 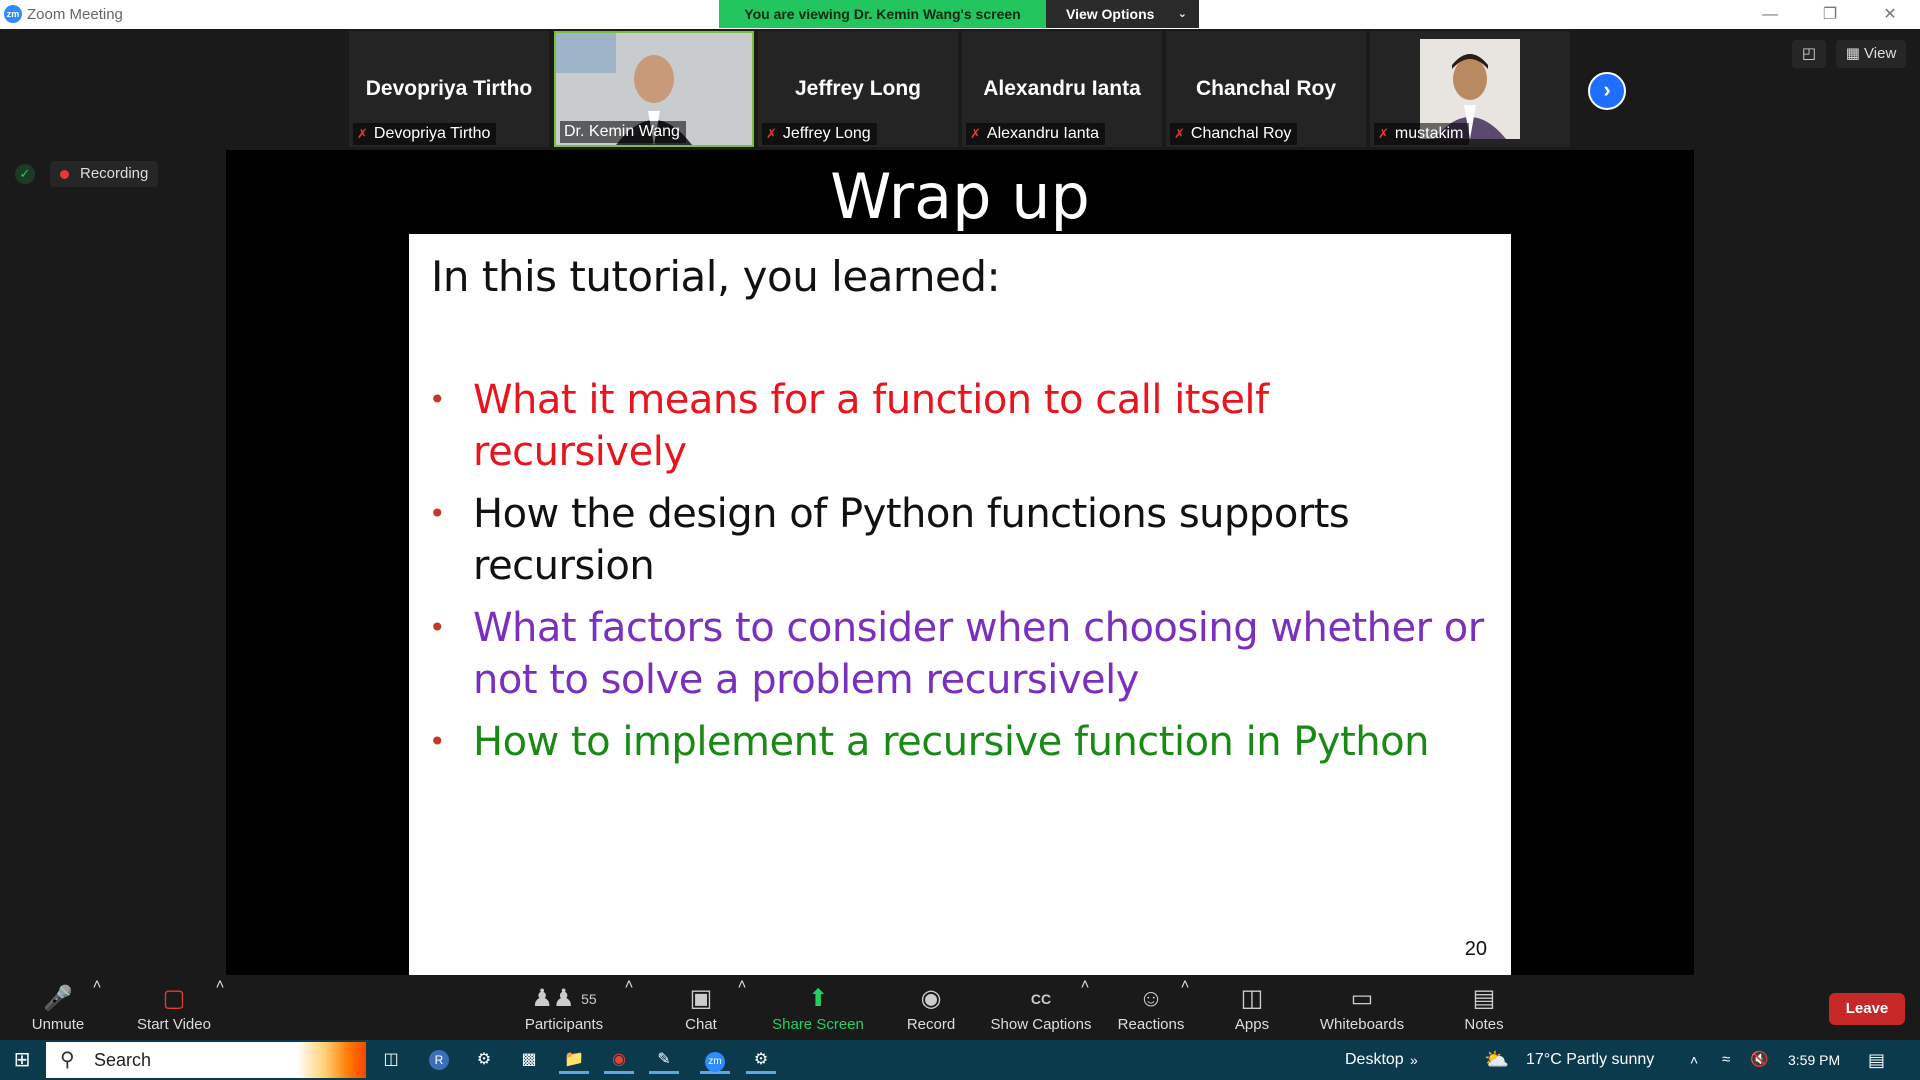 What do you see at coordinates (1876, 1060) in the screenshot?
I see `notifications-icon: ▤` at bounding box center [1876, 1060].